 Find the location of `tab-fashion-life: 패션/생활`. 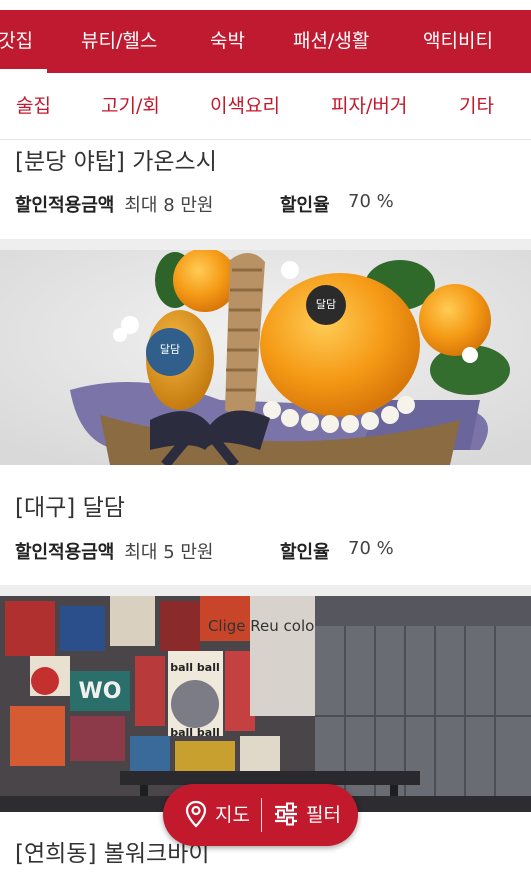

tab-fashion-life: 패션/생활 is located at coordinates (331, 41).